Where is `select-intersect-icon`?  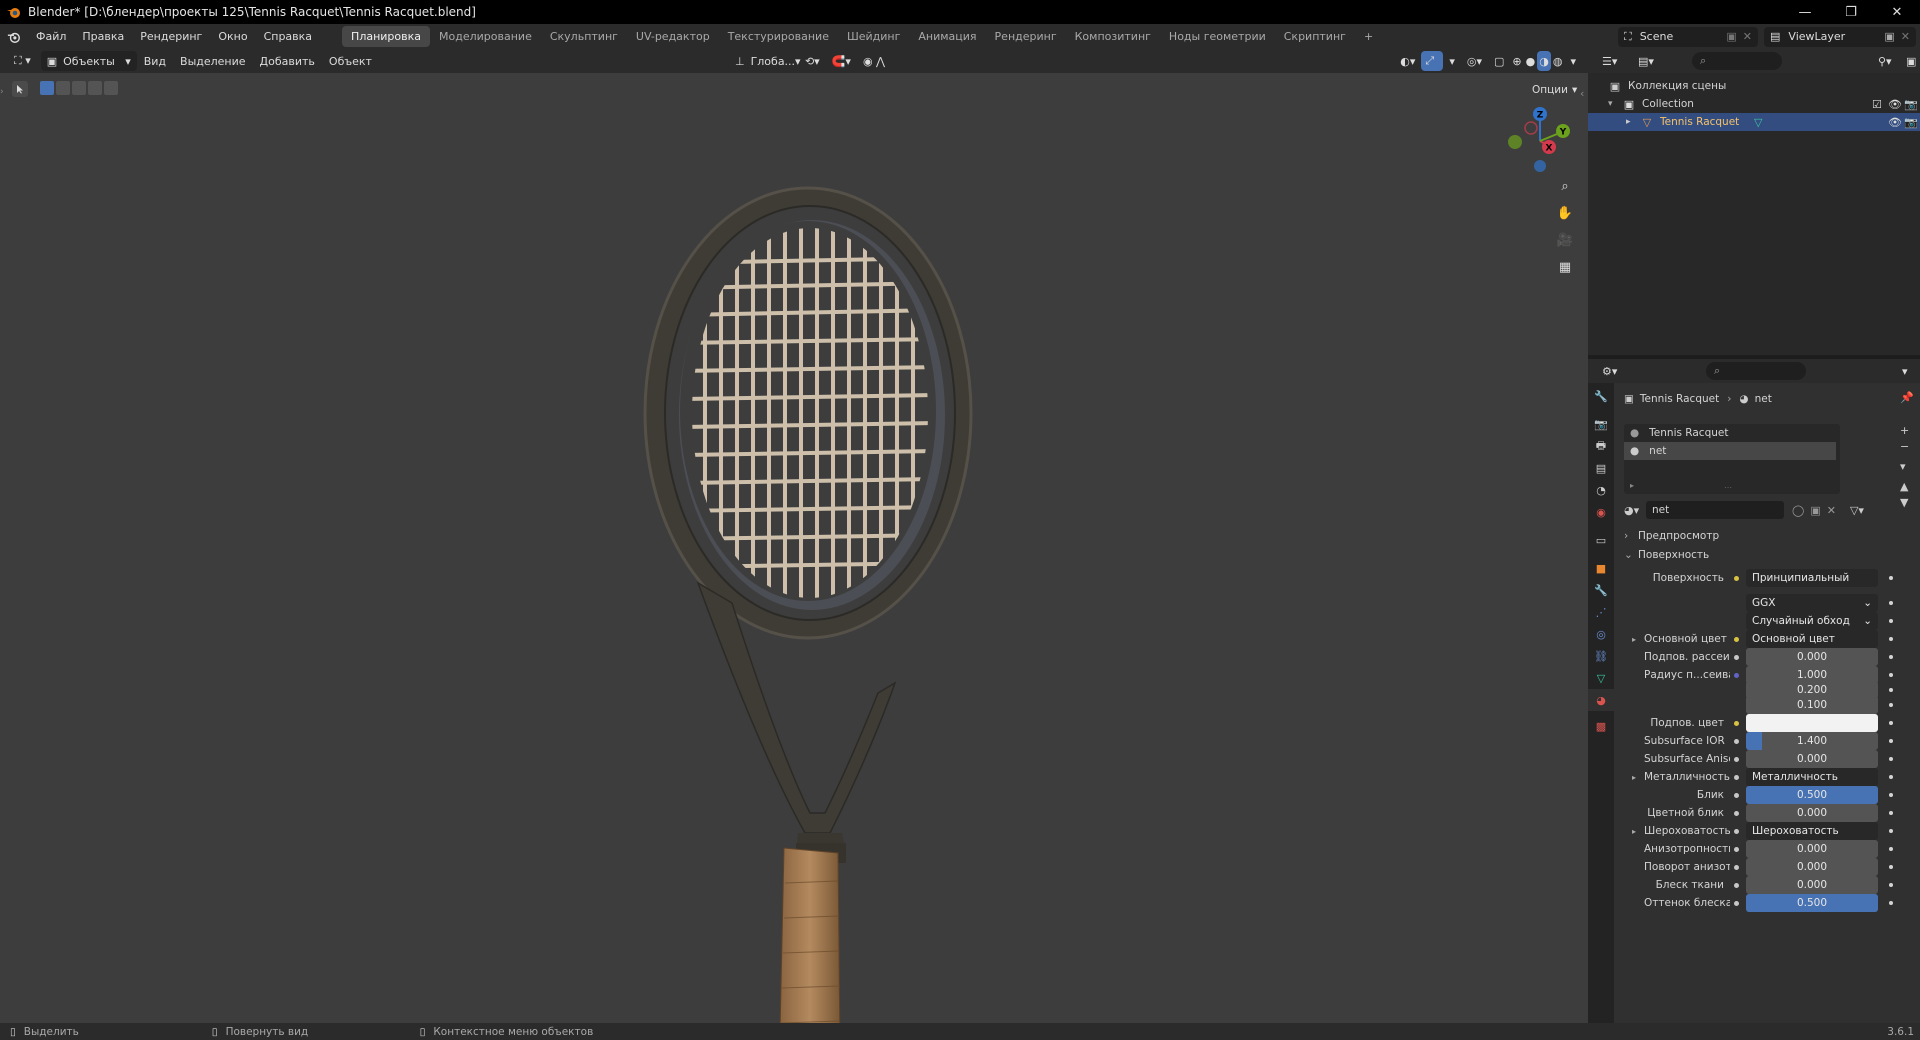 select-intersect-icon is located at coordinates (111, 88).